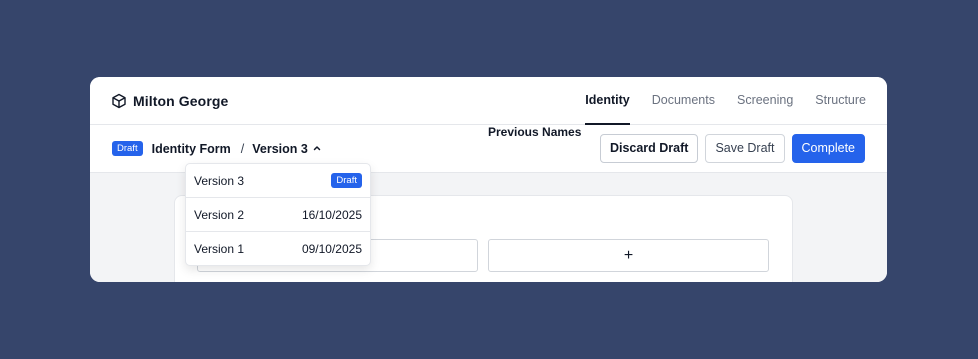  What do you see at coordinates (219, 180) in the screenshot?
I see `version-option-label: Version 3` at bounding box center [219, 180].